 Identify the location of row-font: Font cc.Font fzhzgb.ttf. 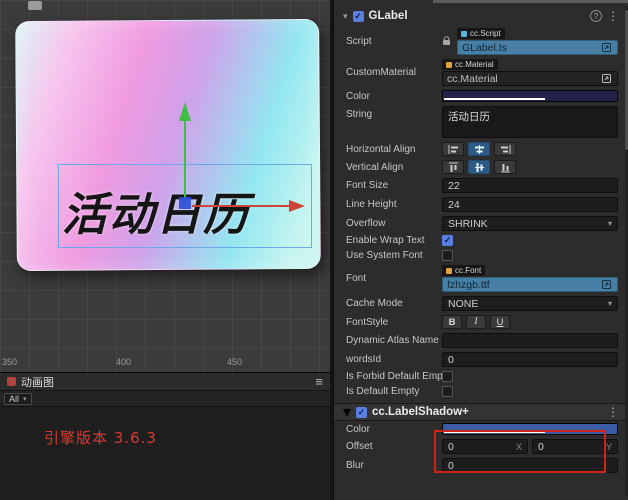
(481, 278).